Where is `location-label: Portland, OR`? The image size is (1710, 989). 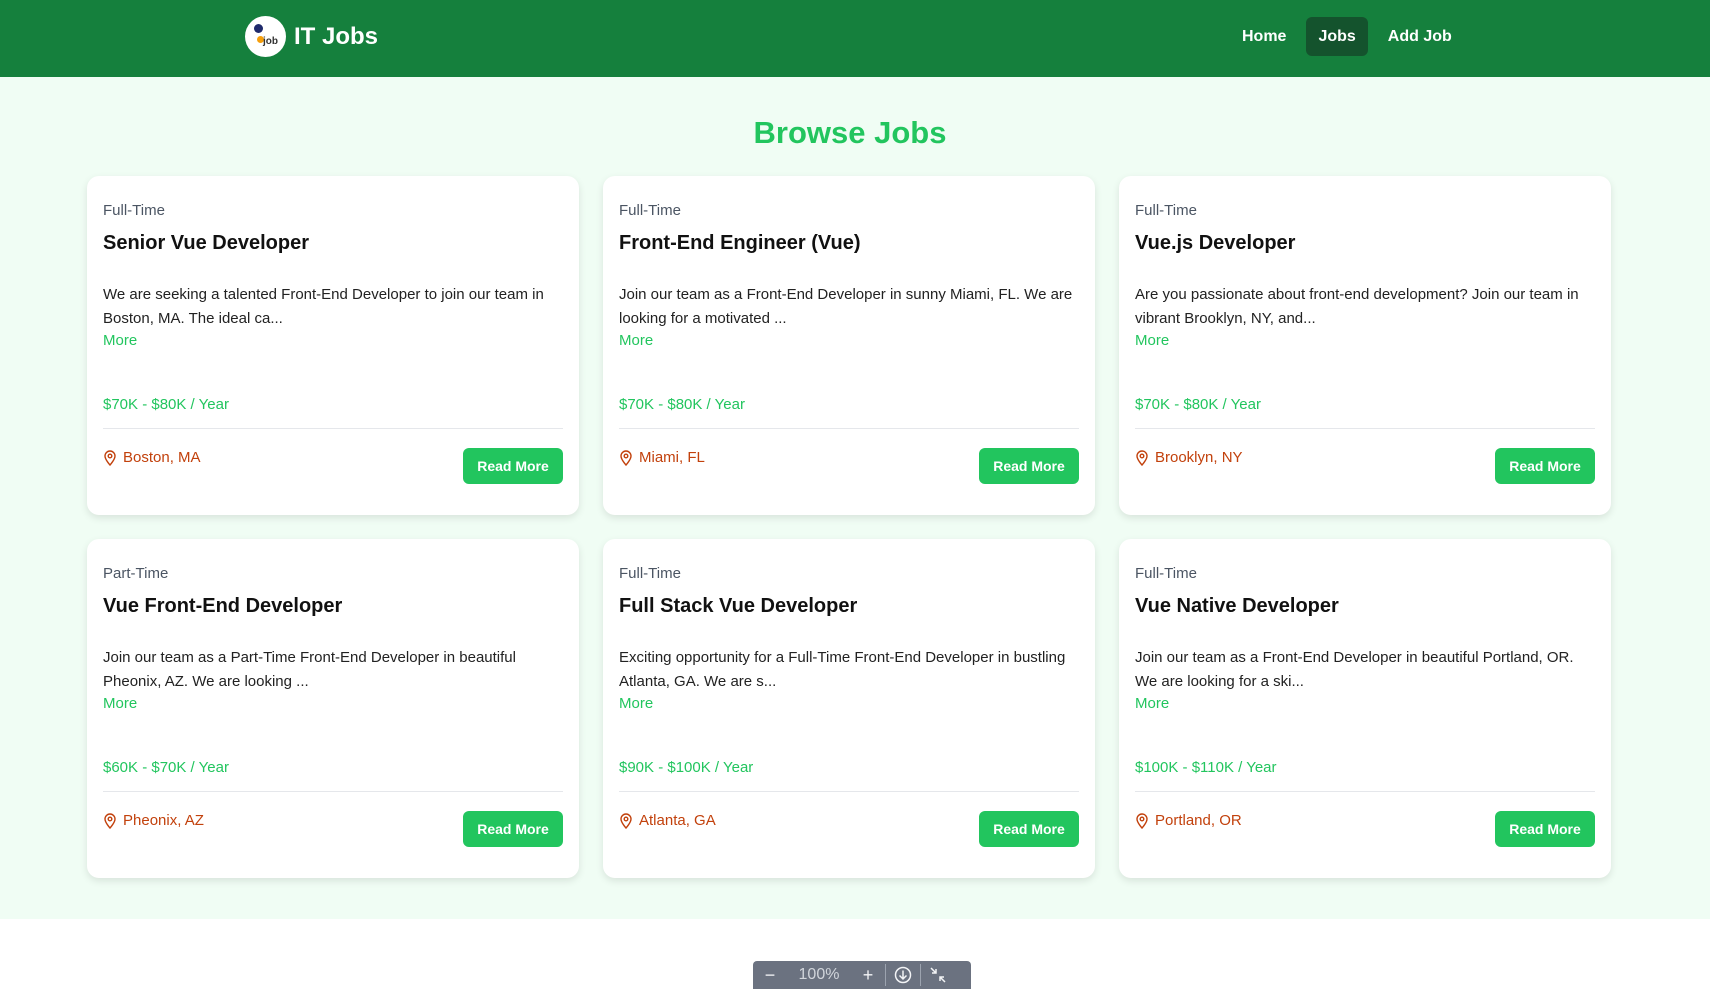 location-label: Portland, OR is located at coordinates (1198, 820).